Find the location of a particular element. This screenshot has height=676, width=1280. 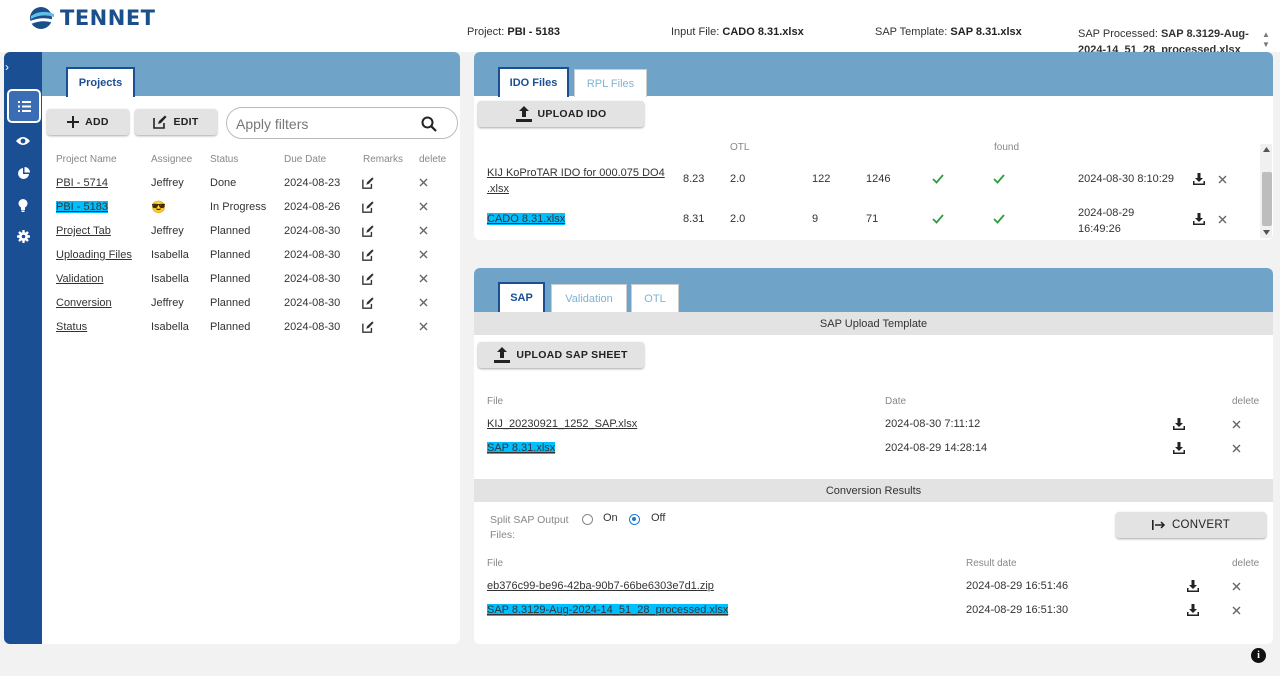

search-icon is located at coordinates (429, 124).